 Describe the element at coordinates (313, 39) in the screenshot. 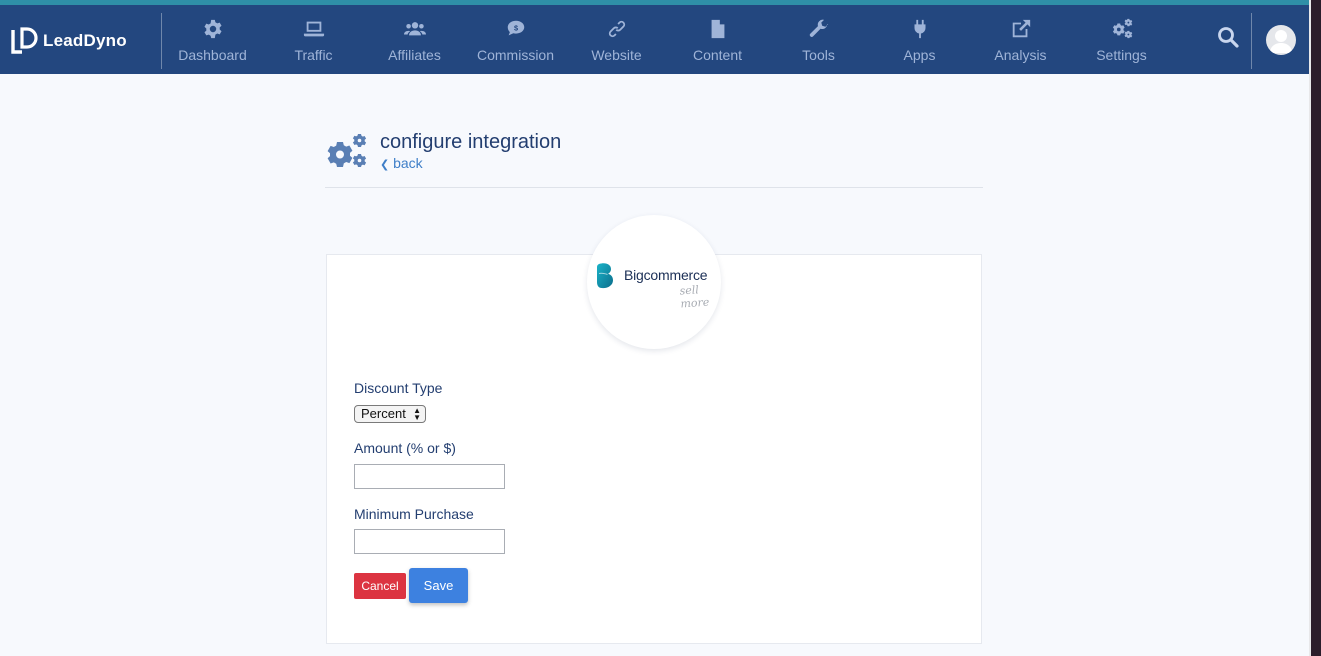

I see `nav-item-traffic: Traffic` at that location.